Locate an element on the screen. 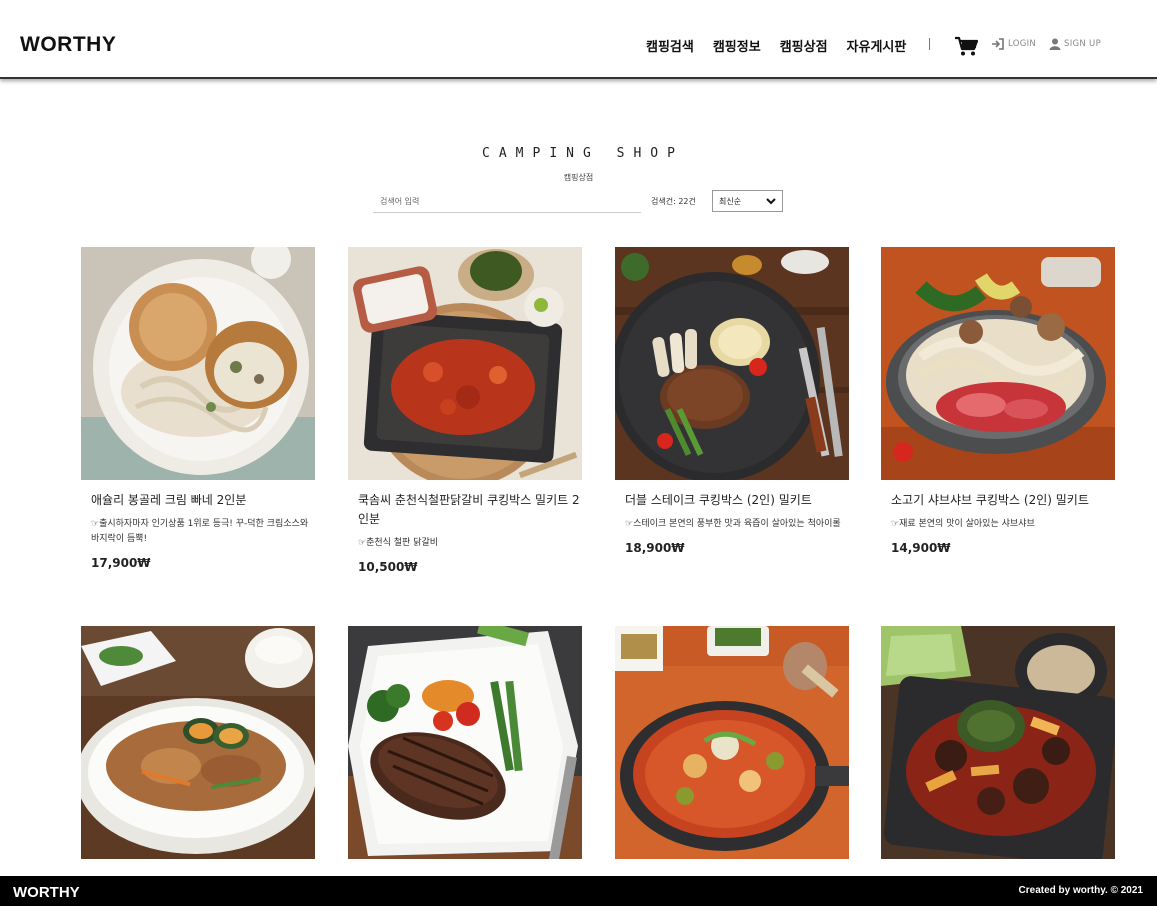  sort-select: 최신순 is located at coordinates (747, 201).